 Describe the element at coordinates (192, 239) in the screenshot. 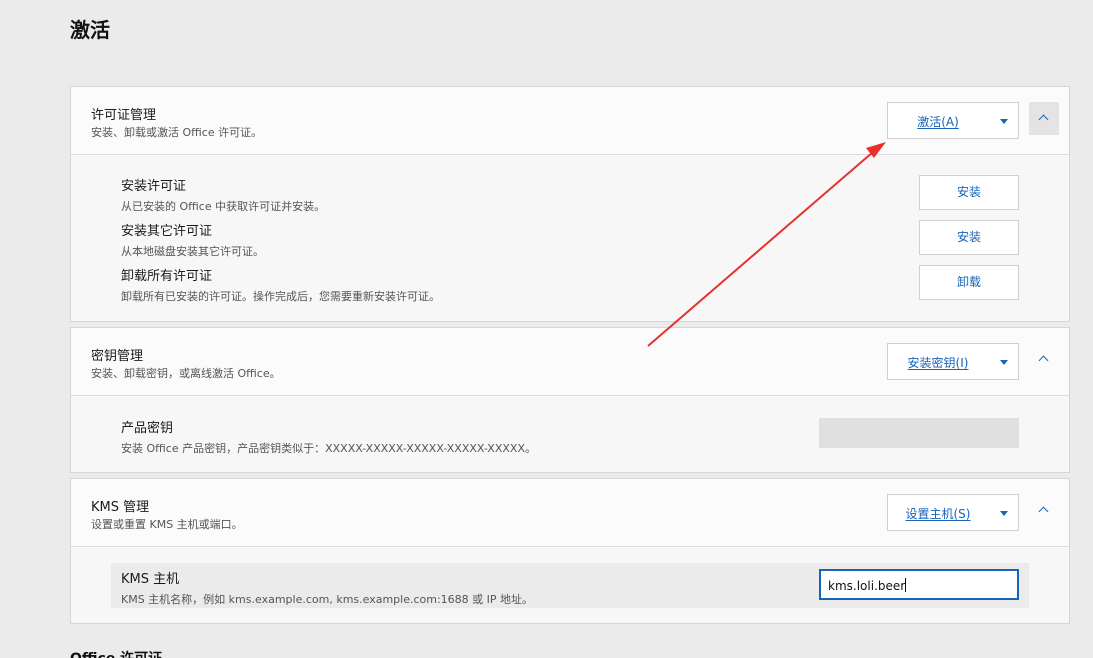

I see `list-item: 安装其它许可证 从本地磁盘安装其它许可证。` at that location.